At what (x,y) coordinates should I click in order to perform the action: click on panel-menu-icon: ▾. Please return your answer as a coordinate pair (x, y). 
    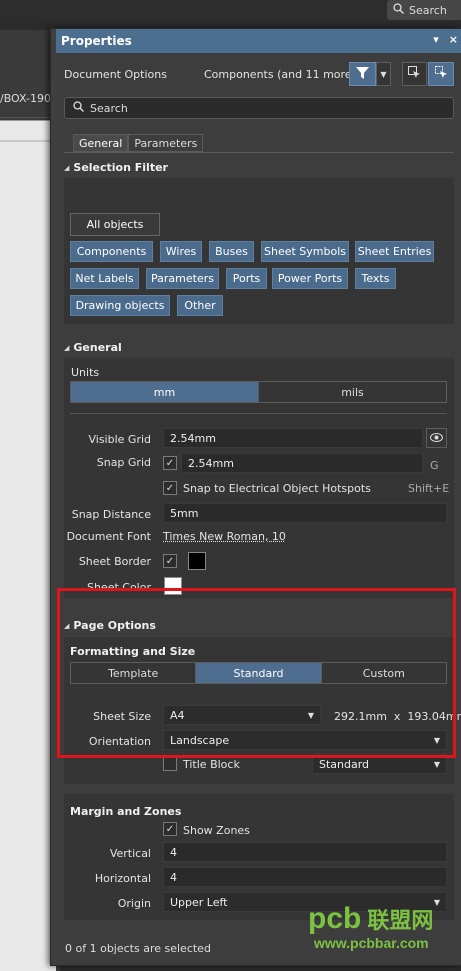
    Looking at the image, I should click on (436, 39).